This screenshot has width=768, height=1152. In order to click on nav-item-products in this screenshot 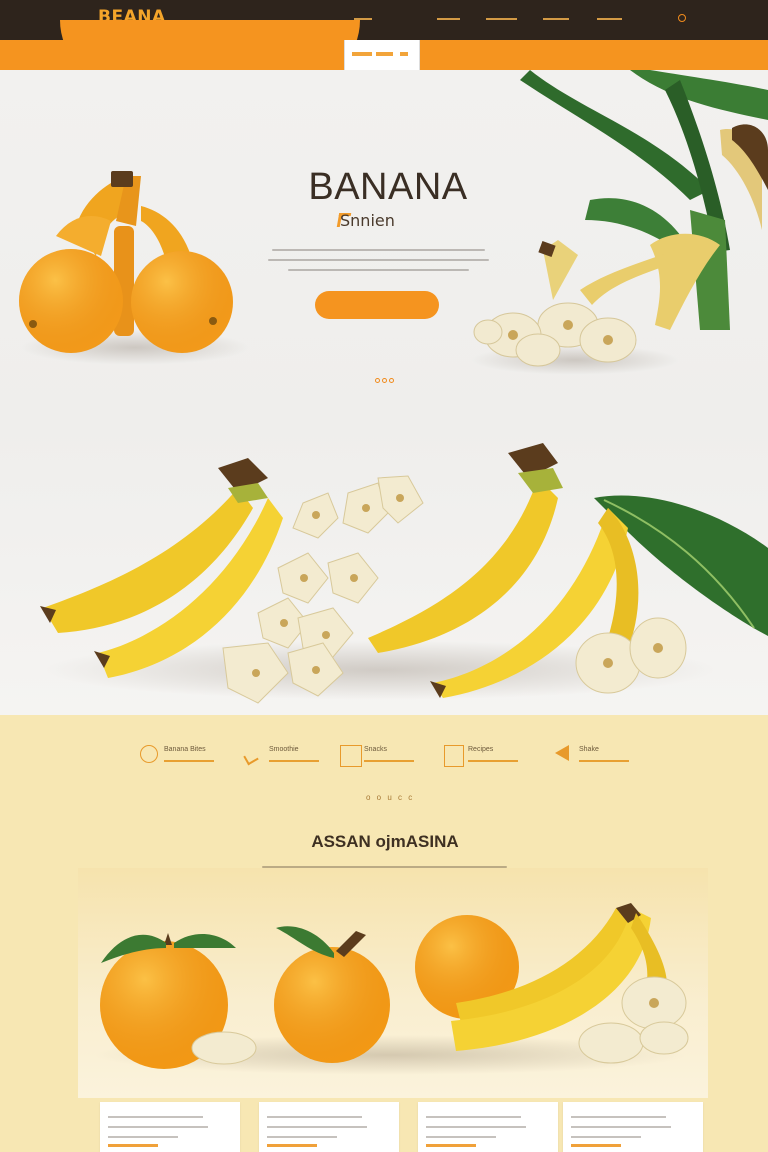, I will do `click(501, 19)`.